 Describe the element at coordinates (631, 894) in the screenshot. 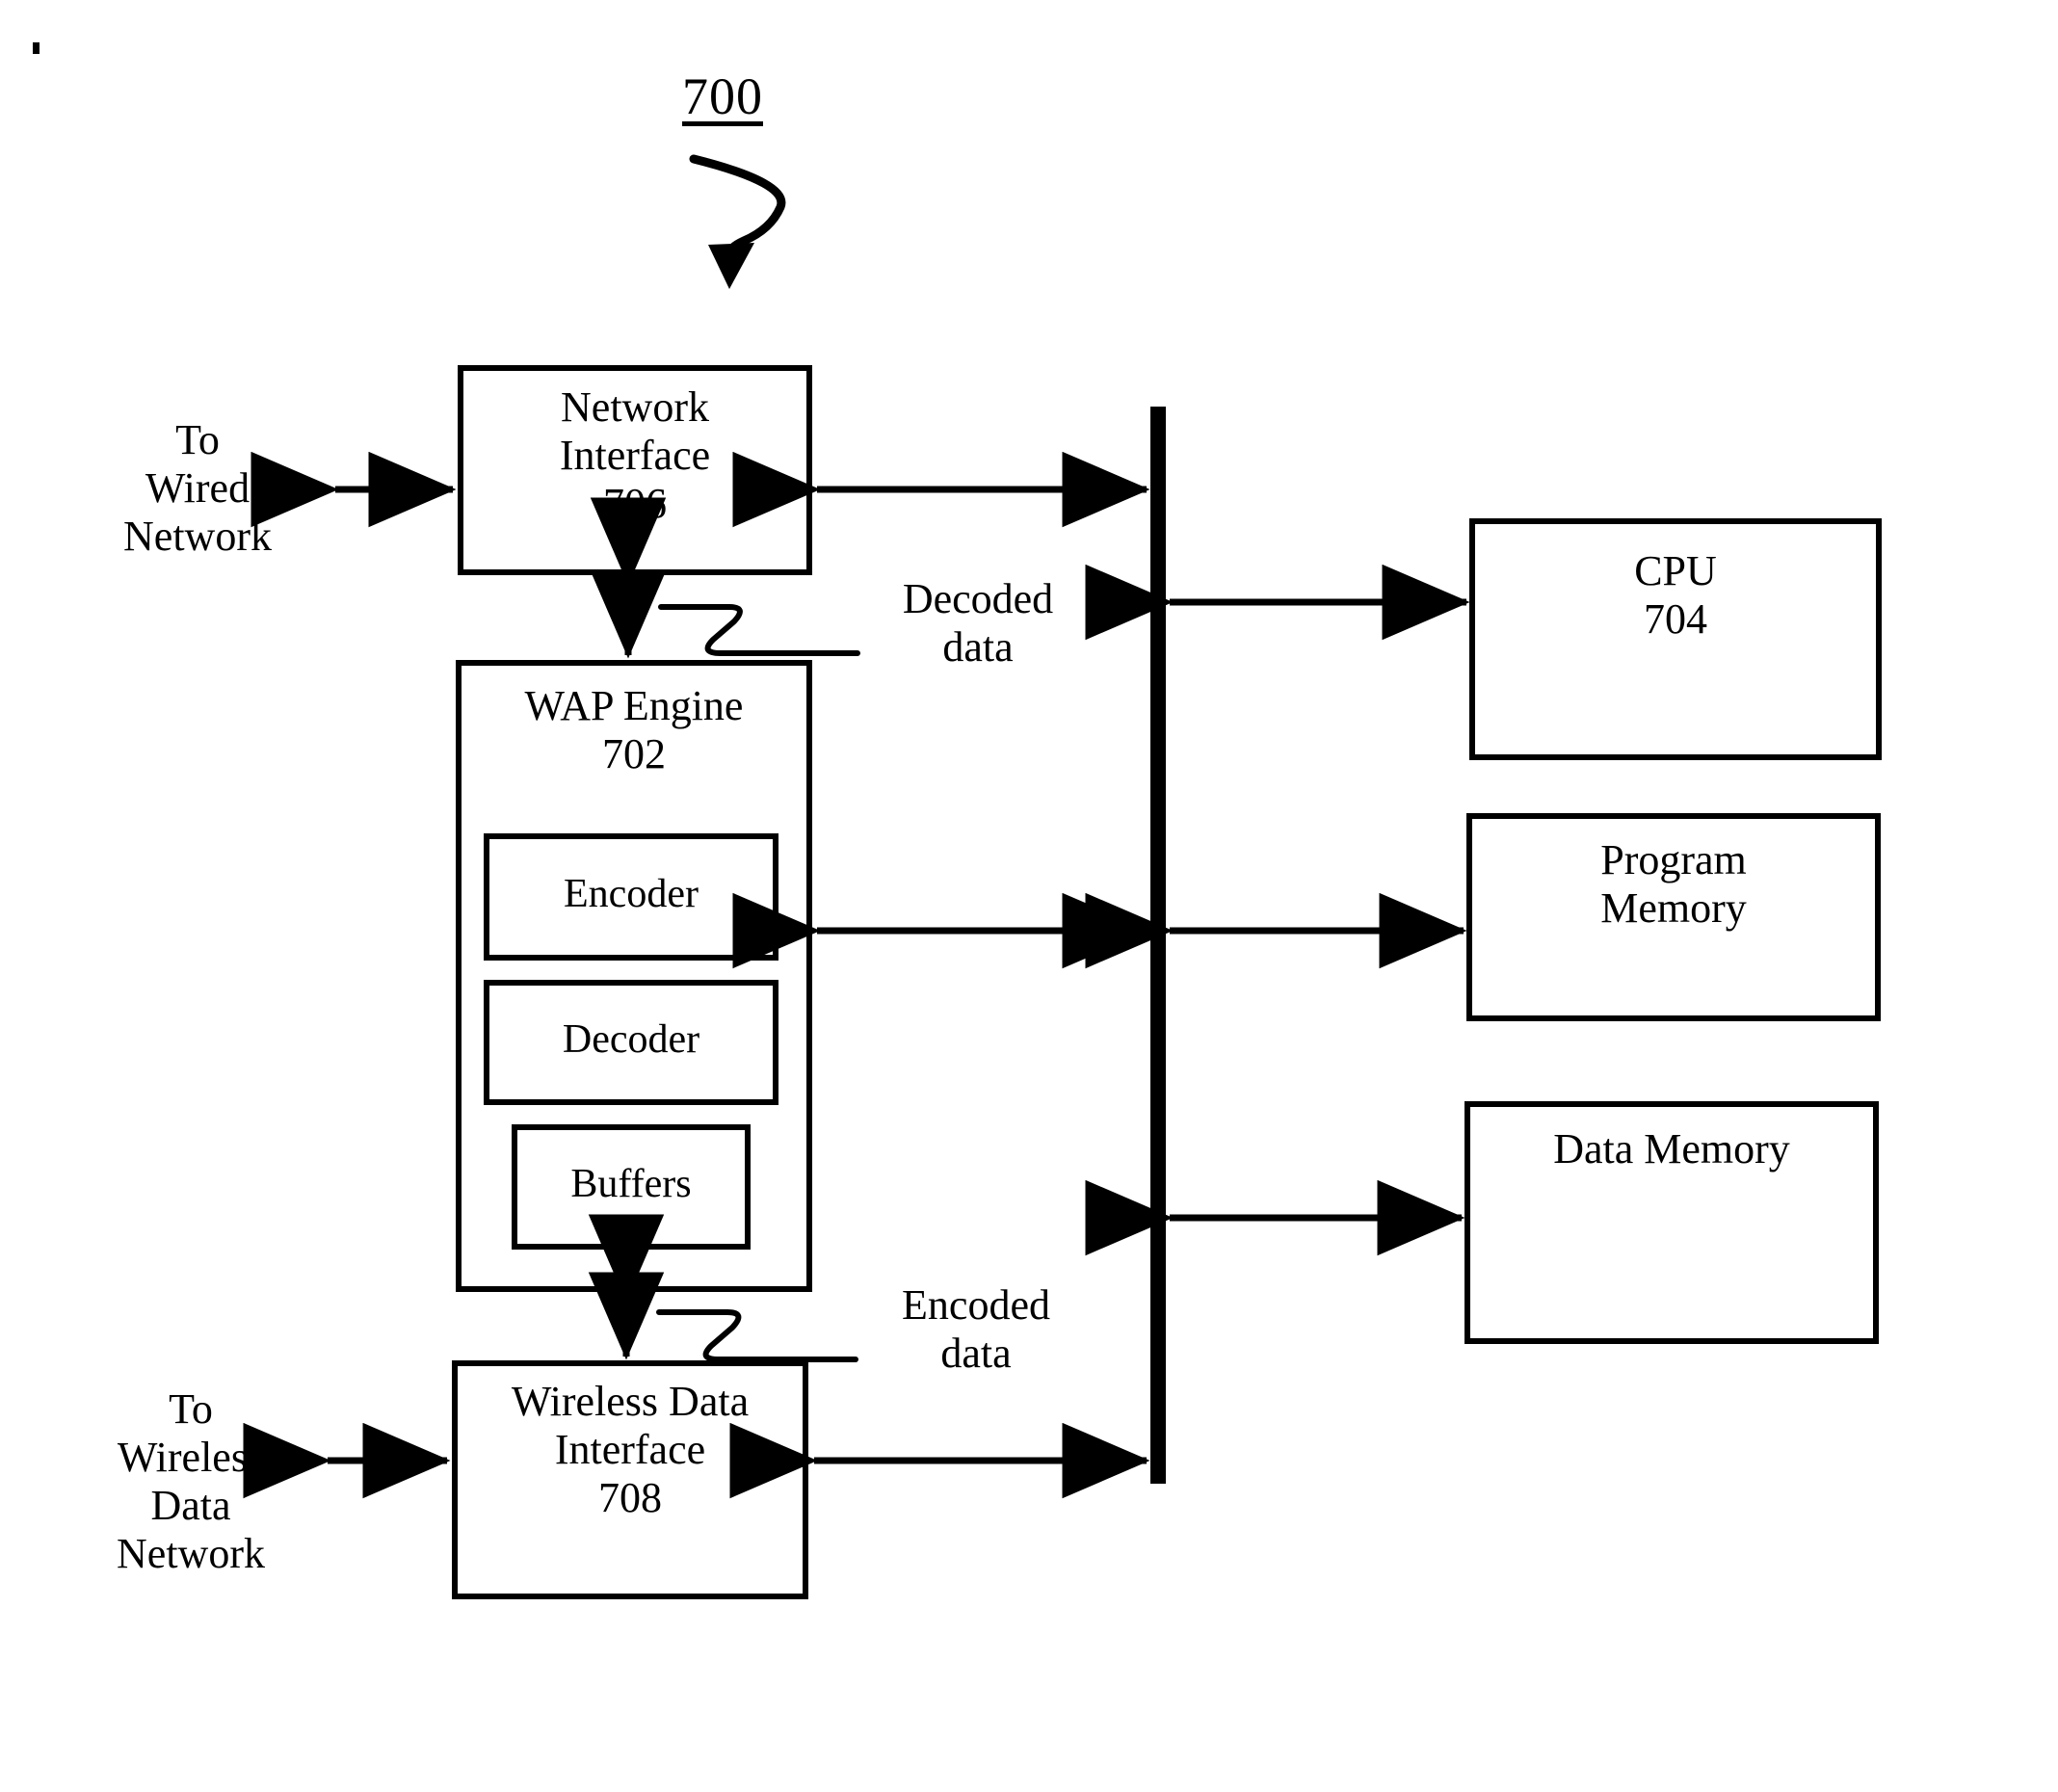

I see `encoder-label: Encoder` at that location.